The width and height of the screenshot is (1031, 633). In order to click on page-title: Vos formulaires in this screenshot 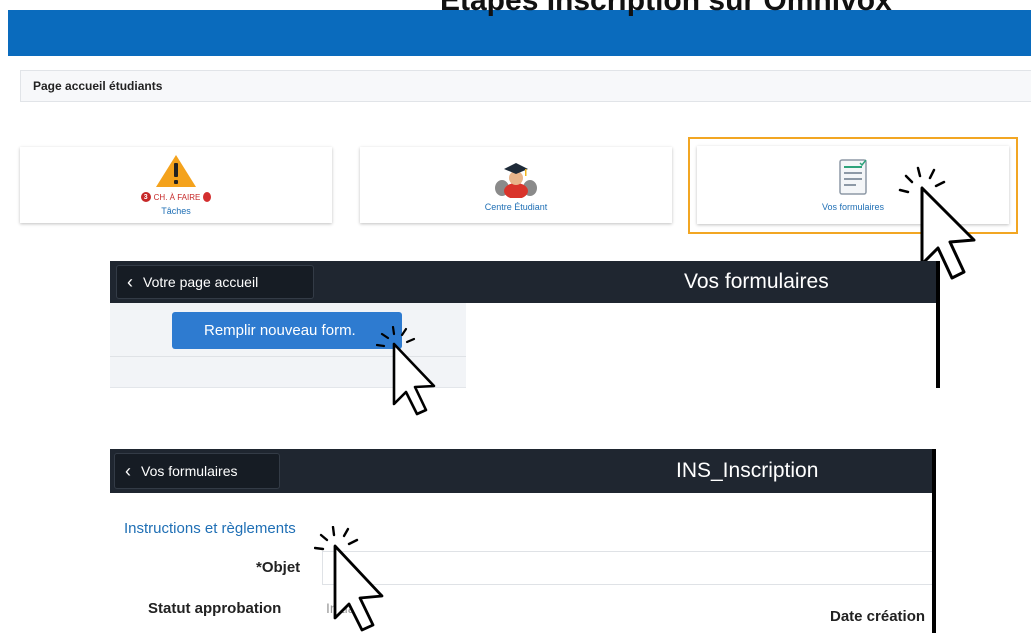, I will do `click(756, 281)`.